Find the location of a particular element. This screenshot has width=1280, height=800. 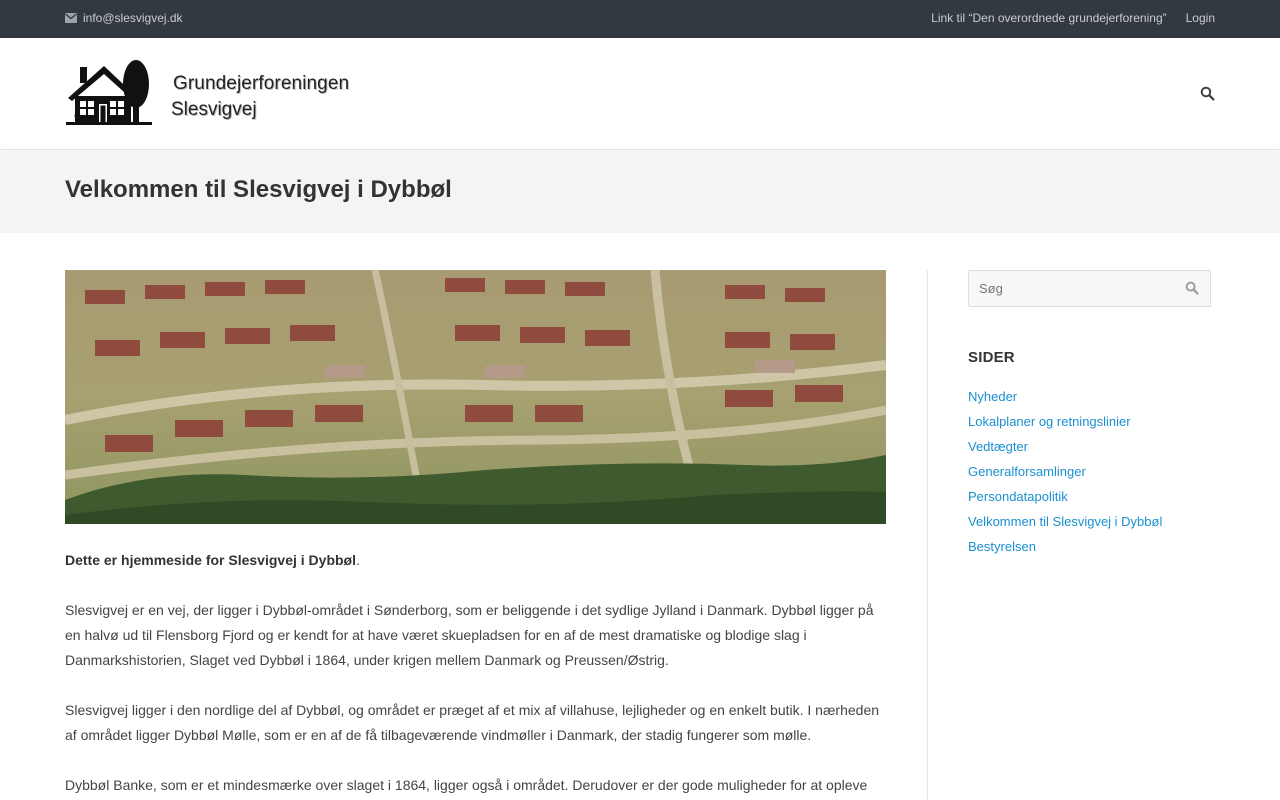

sidebar-link-velkommen: Velkommen til Slesvigvej i Dybbøl is located at coordinates (1065, 521).